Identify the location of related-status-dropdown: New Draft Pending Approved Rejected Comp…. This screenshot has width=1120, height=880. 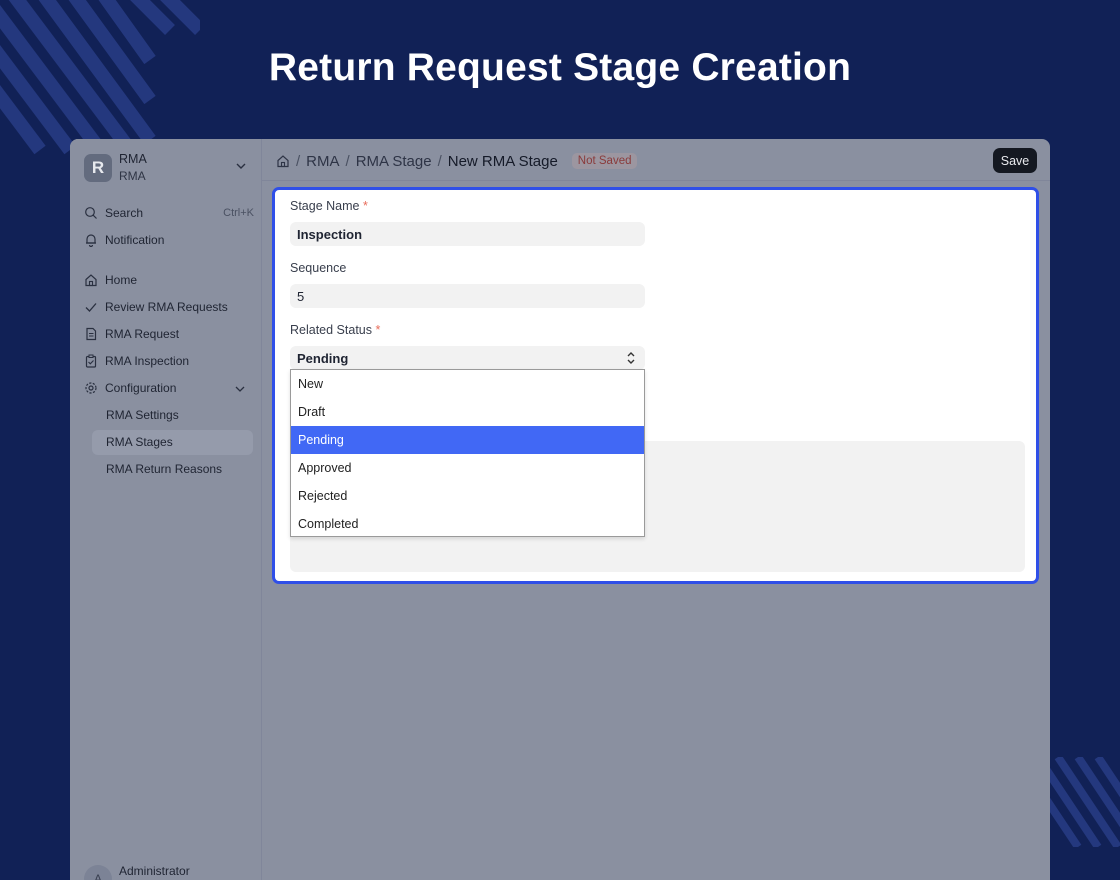
(467, 453).